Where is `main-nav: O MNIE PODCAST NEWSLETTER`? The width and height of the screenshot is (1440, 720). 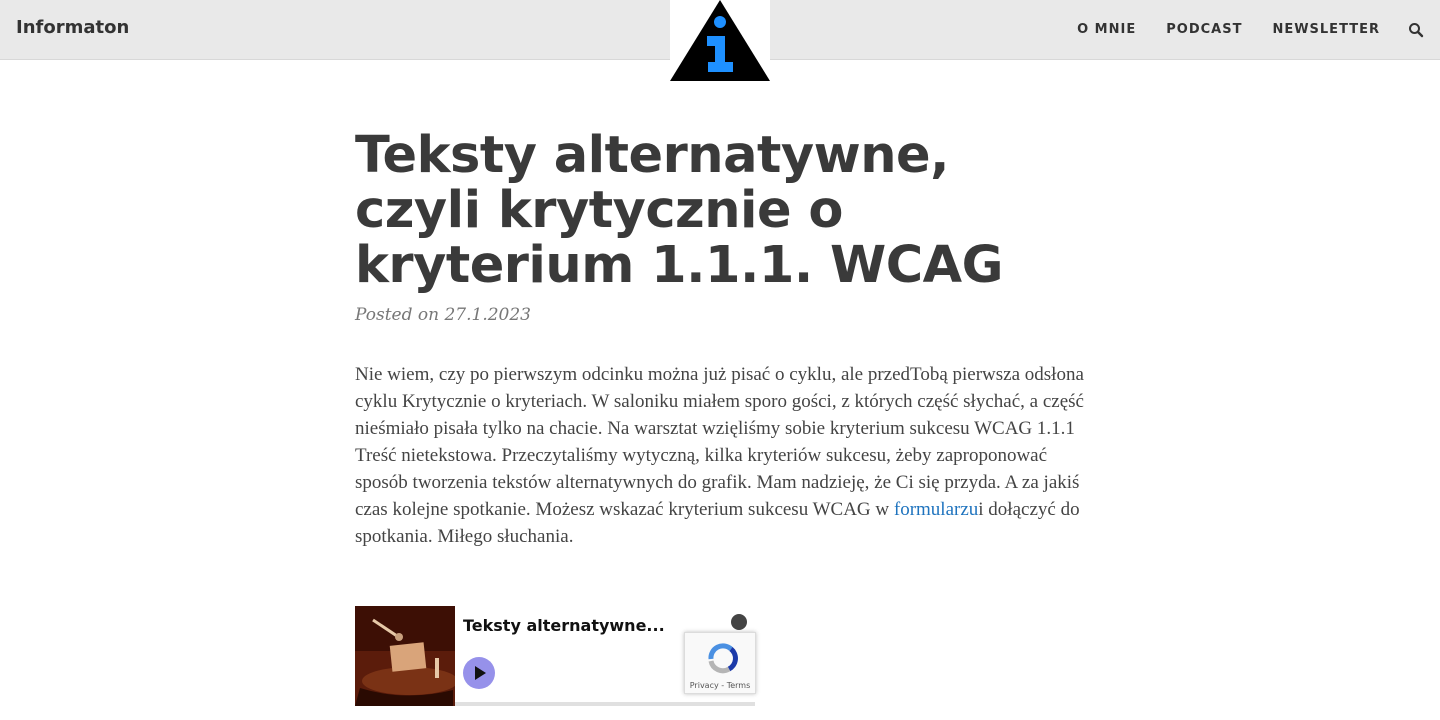 main-nav: O MNIE PODCAST NEWSLETTER is located at coordinates (1228, 29).